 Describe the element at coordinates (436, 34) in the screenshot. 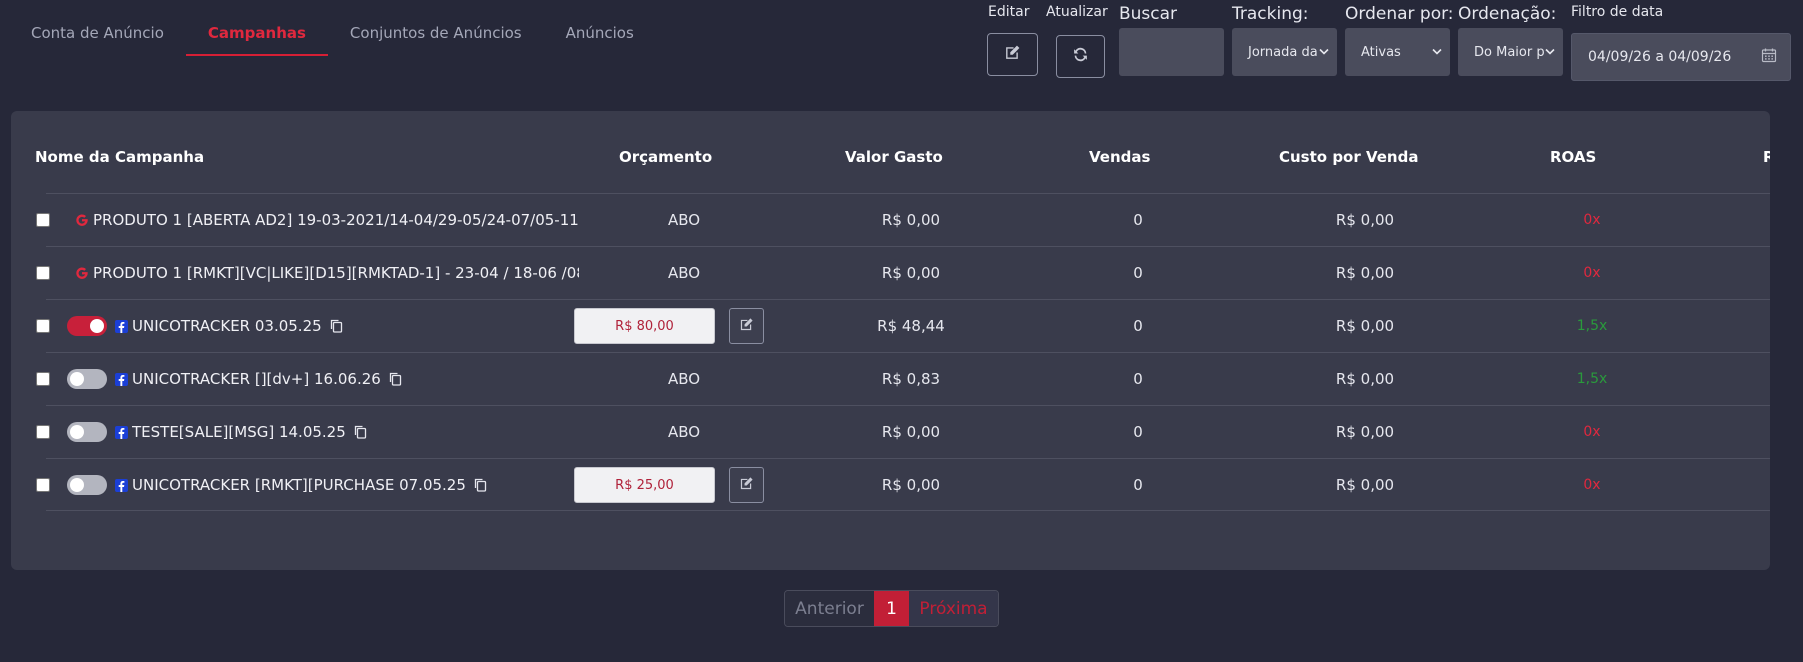

I see `tab-ad-sets: Conjuntos de Anúncios` at that location.